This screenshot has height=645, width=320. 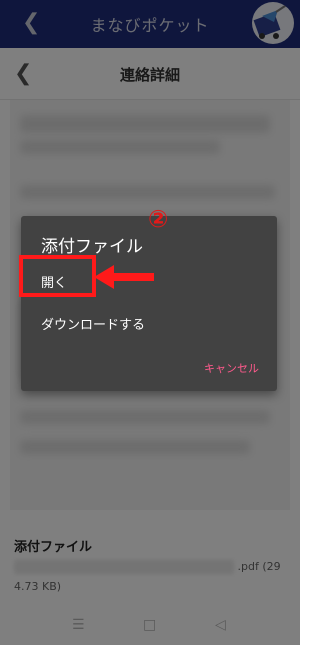 What do you see at coordinates (124, 277) in the screenshot?
I see `pointer-arrow-icon` at bounding box center [124, 277].